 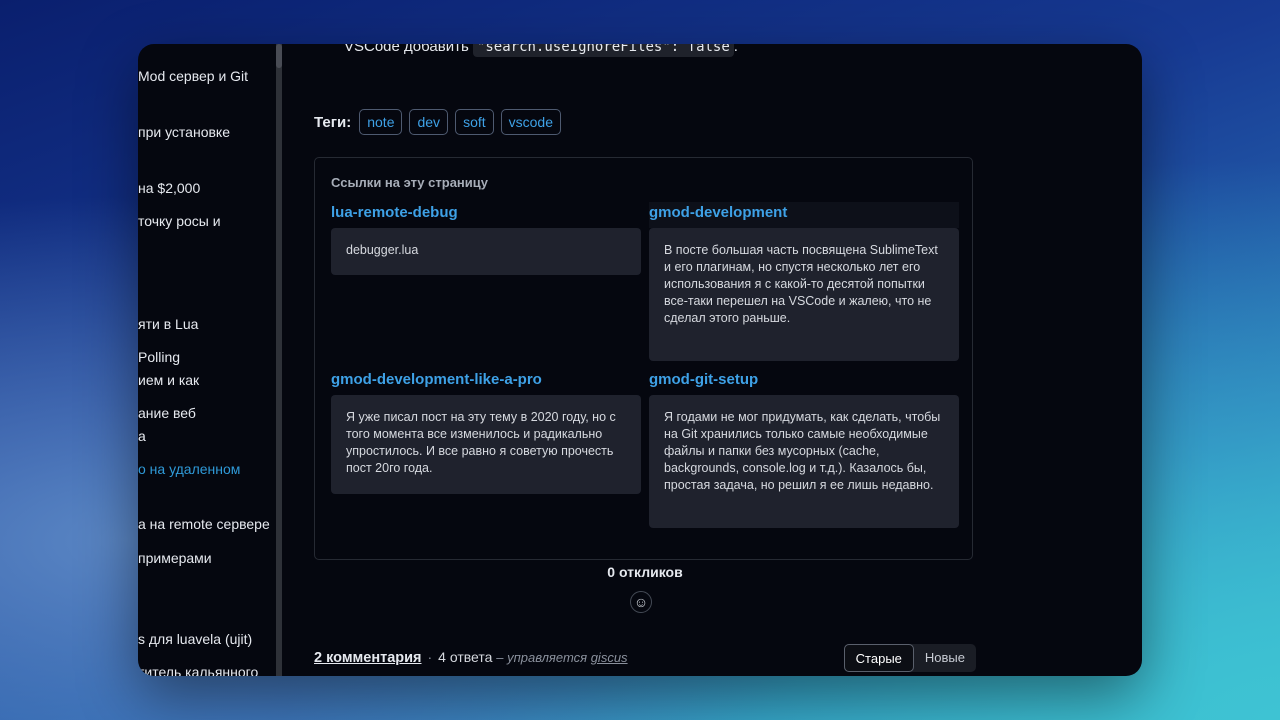 I want to click on tag-dev: dev, so click(x=429, y=122).